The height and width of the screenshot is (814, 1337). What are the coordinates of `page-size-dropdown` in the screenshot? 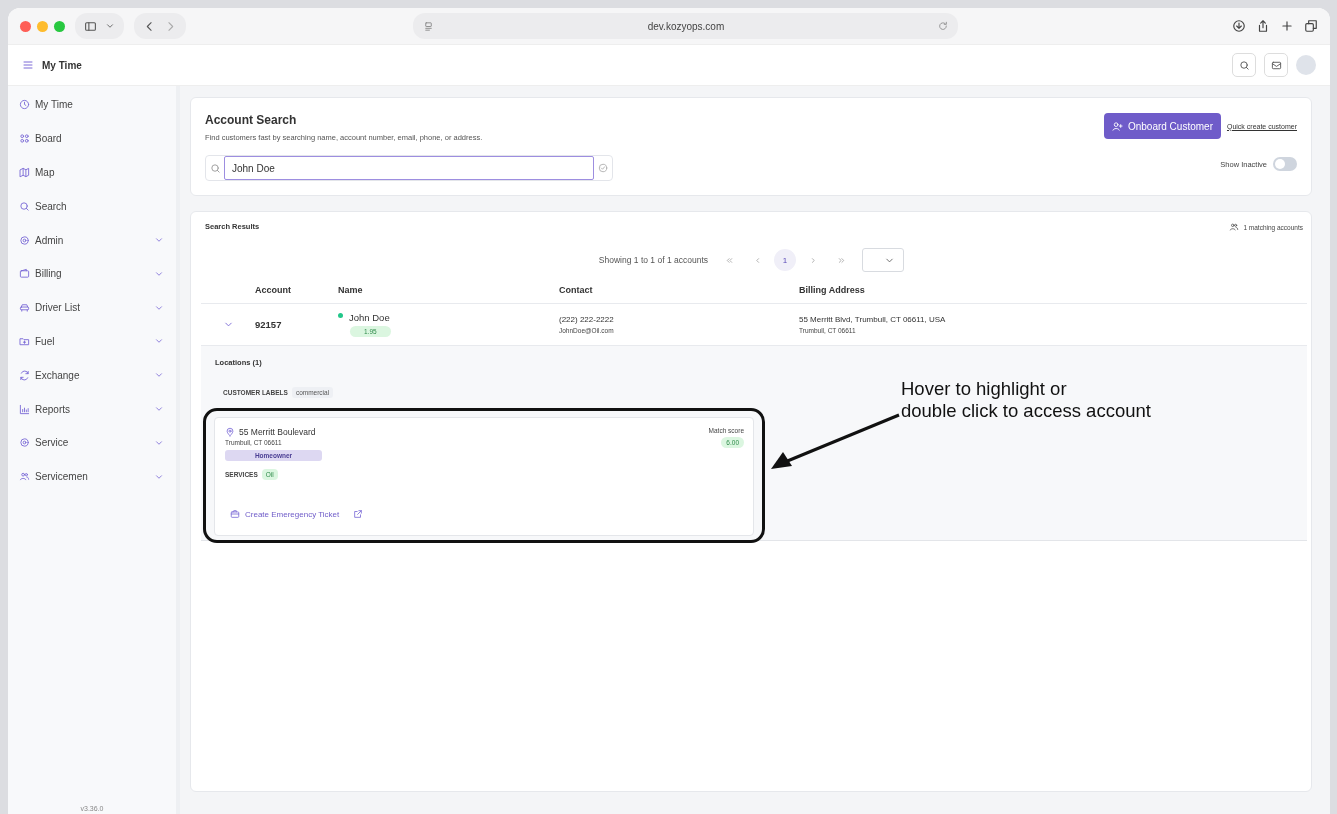 It's located at (883, 260).